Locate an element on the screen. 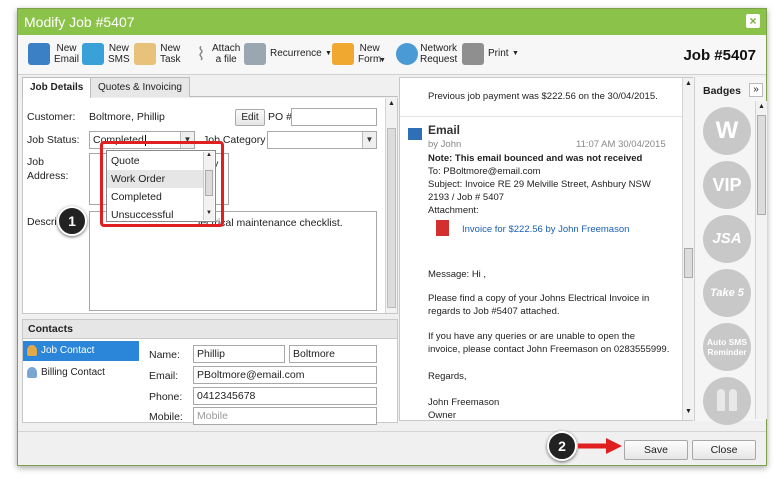  network-icon is located at coordinates (407, 54).